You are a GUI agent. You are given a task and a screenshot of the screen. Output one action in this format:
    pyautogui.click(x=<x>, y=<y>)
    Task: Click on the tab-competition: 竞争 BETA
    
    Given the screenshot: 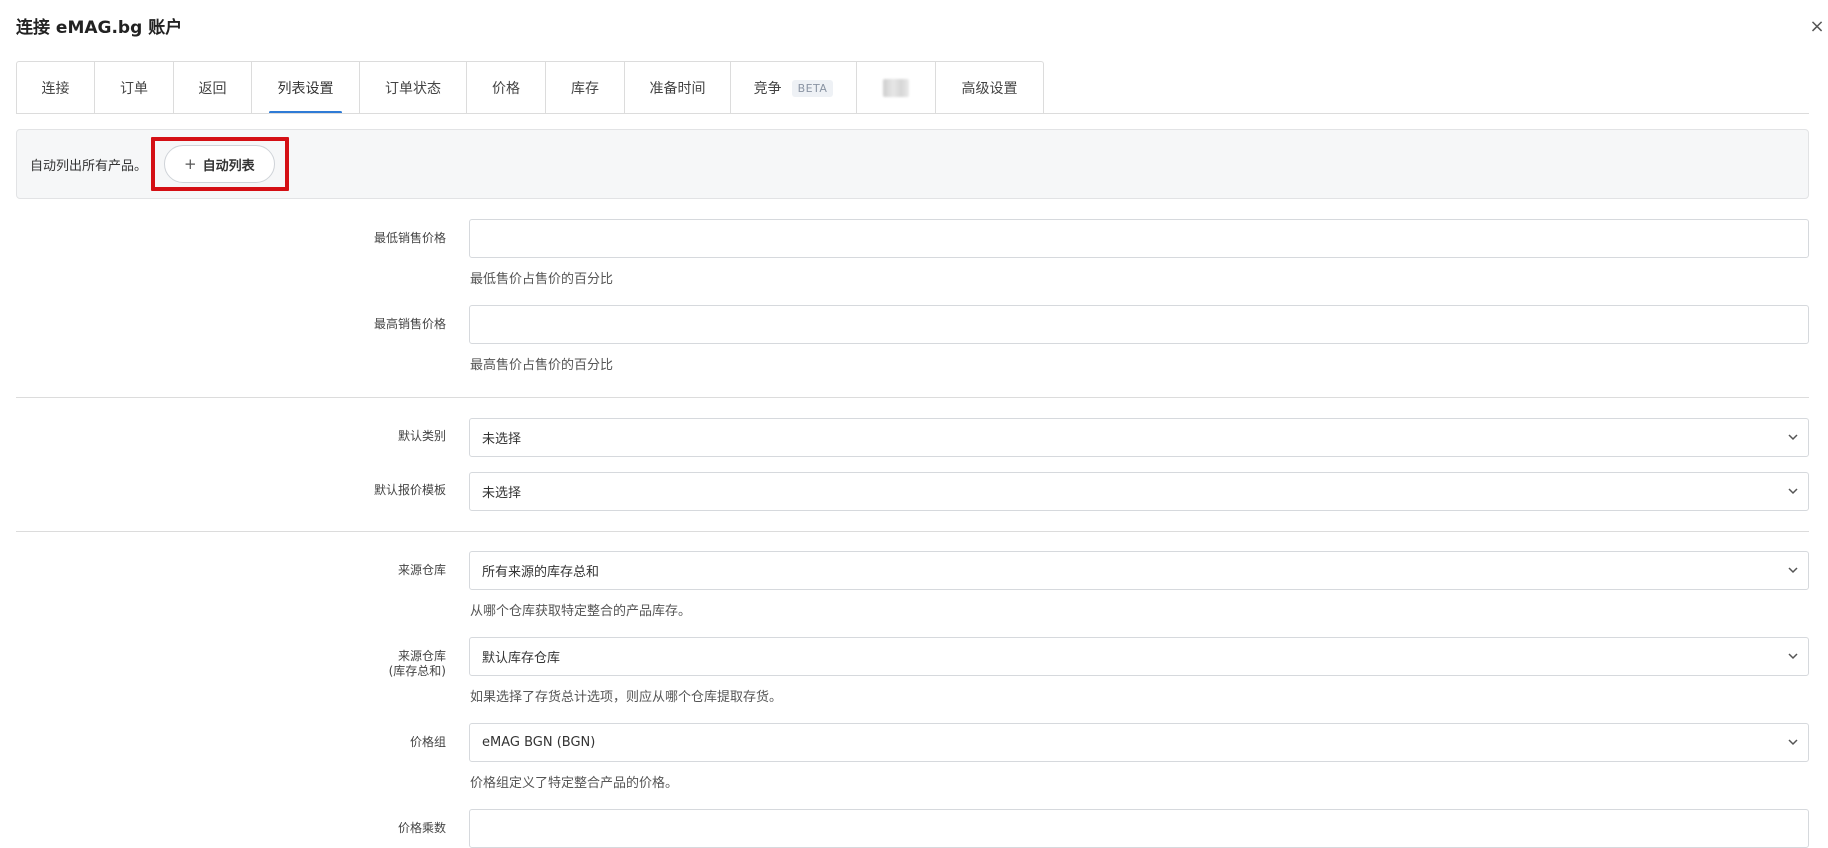 What is the action you would take?
    pyautogui.click(x=794, y=88)
    